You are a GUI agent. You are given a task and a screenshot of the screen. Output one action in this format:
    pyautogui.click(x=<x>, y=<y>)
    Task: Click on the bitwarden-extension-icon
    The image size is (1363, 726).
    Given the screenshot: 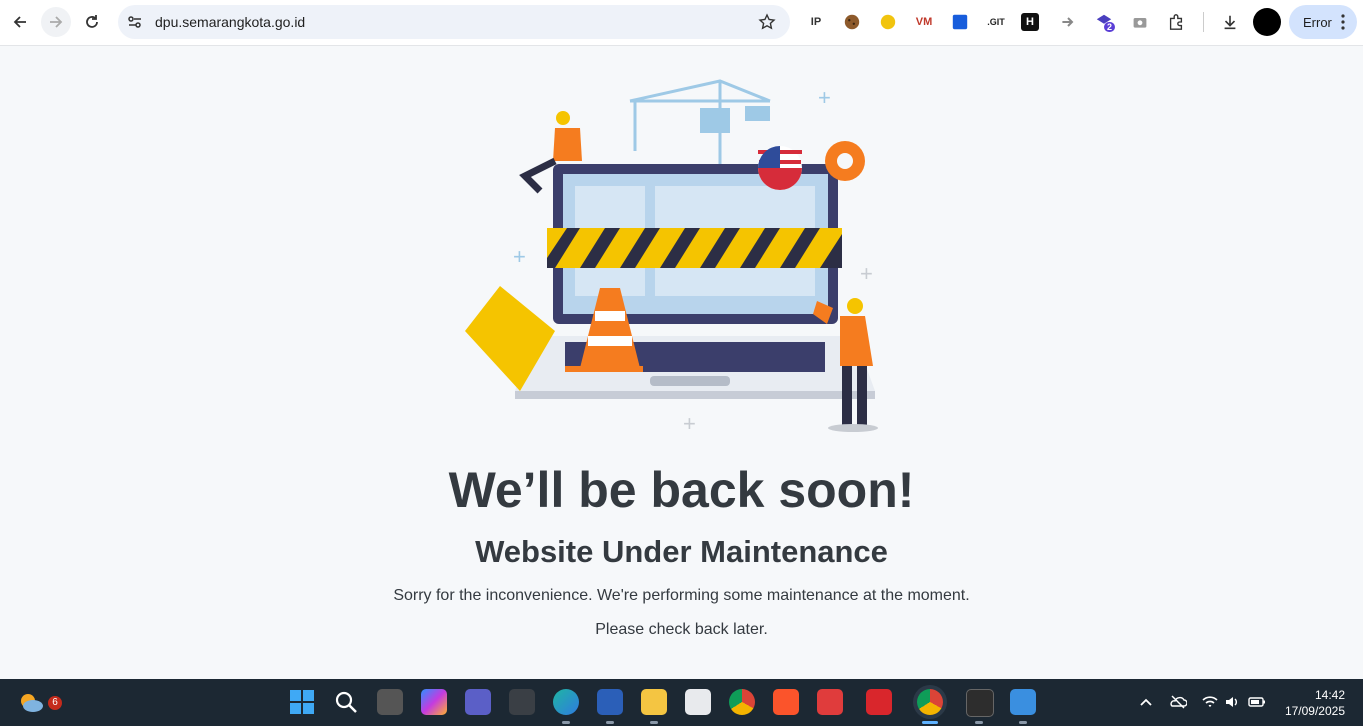 What is the action you would take?
    pyautogui.click(x=960, y=22)
    